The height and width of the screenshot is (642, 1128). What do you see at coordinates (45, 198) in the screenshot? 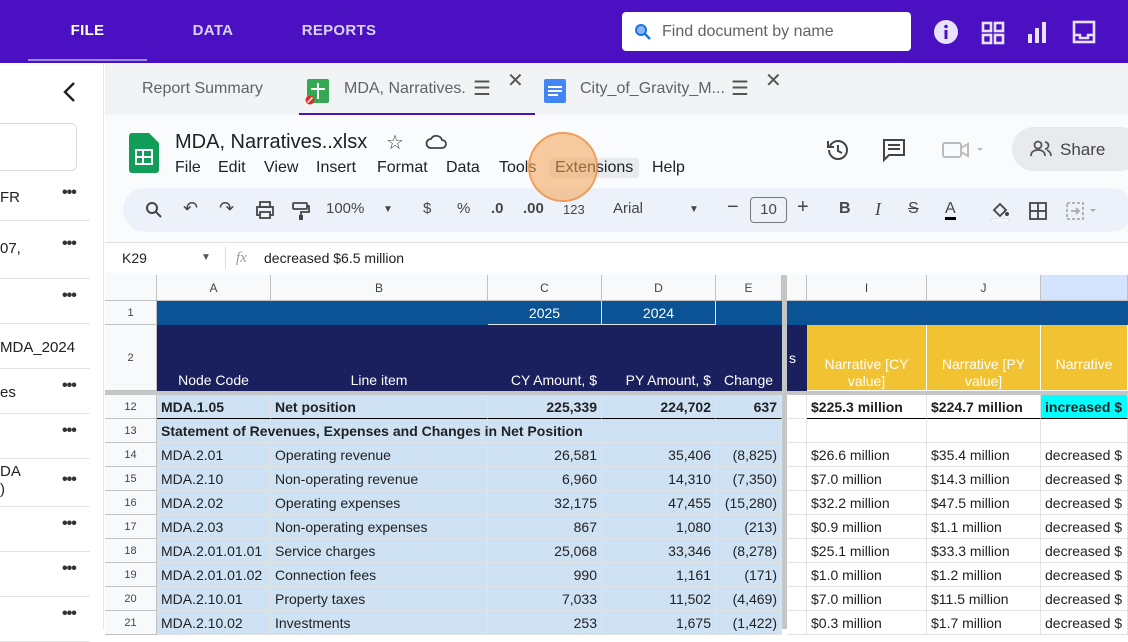
I see `list-item: FR •••` at bounding box center [45, 198].